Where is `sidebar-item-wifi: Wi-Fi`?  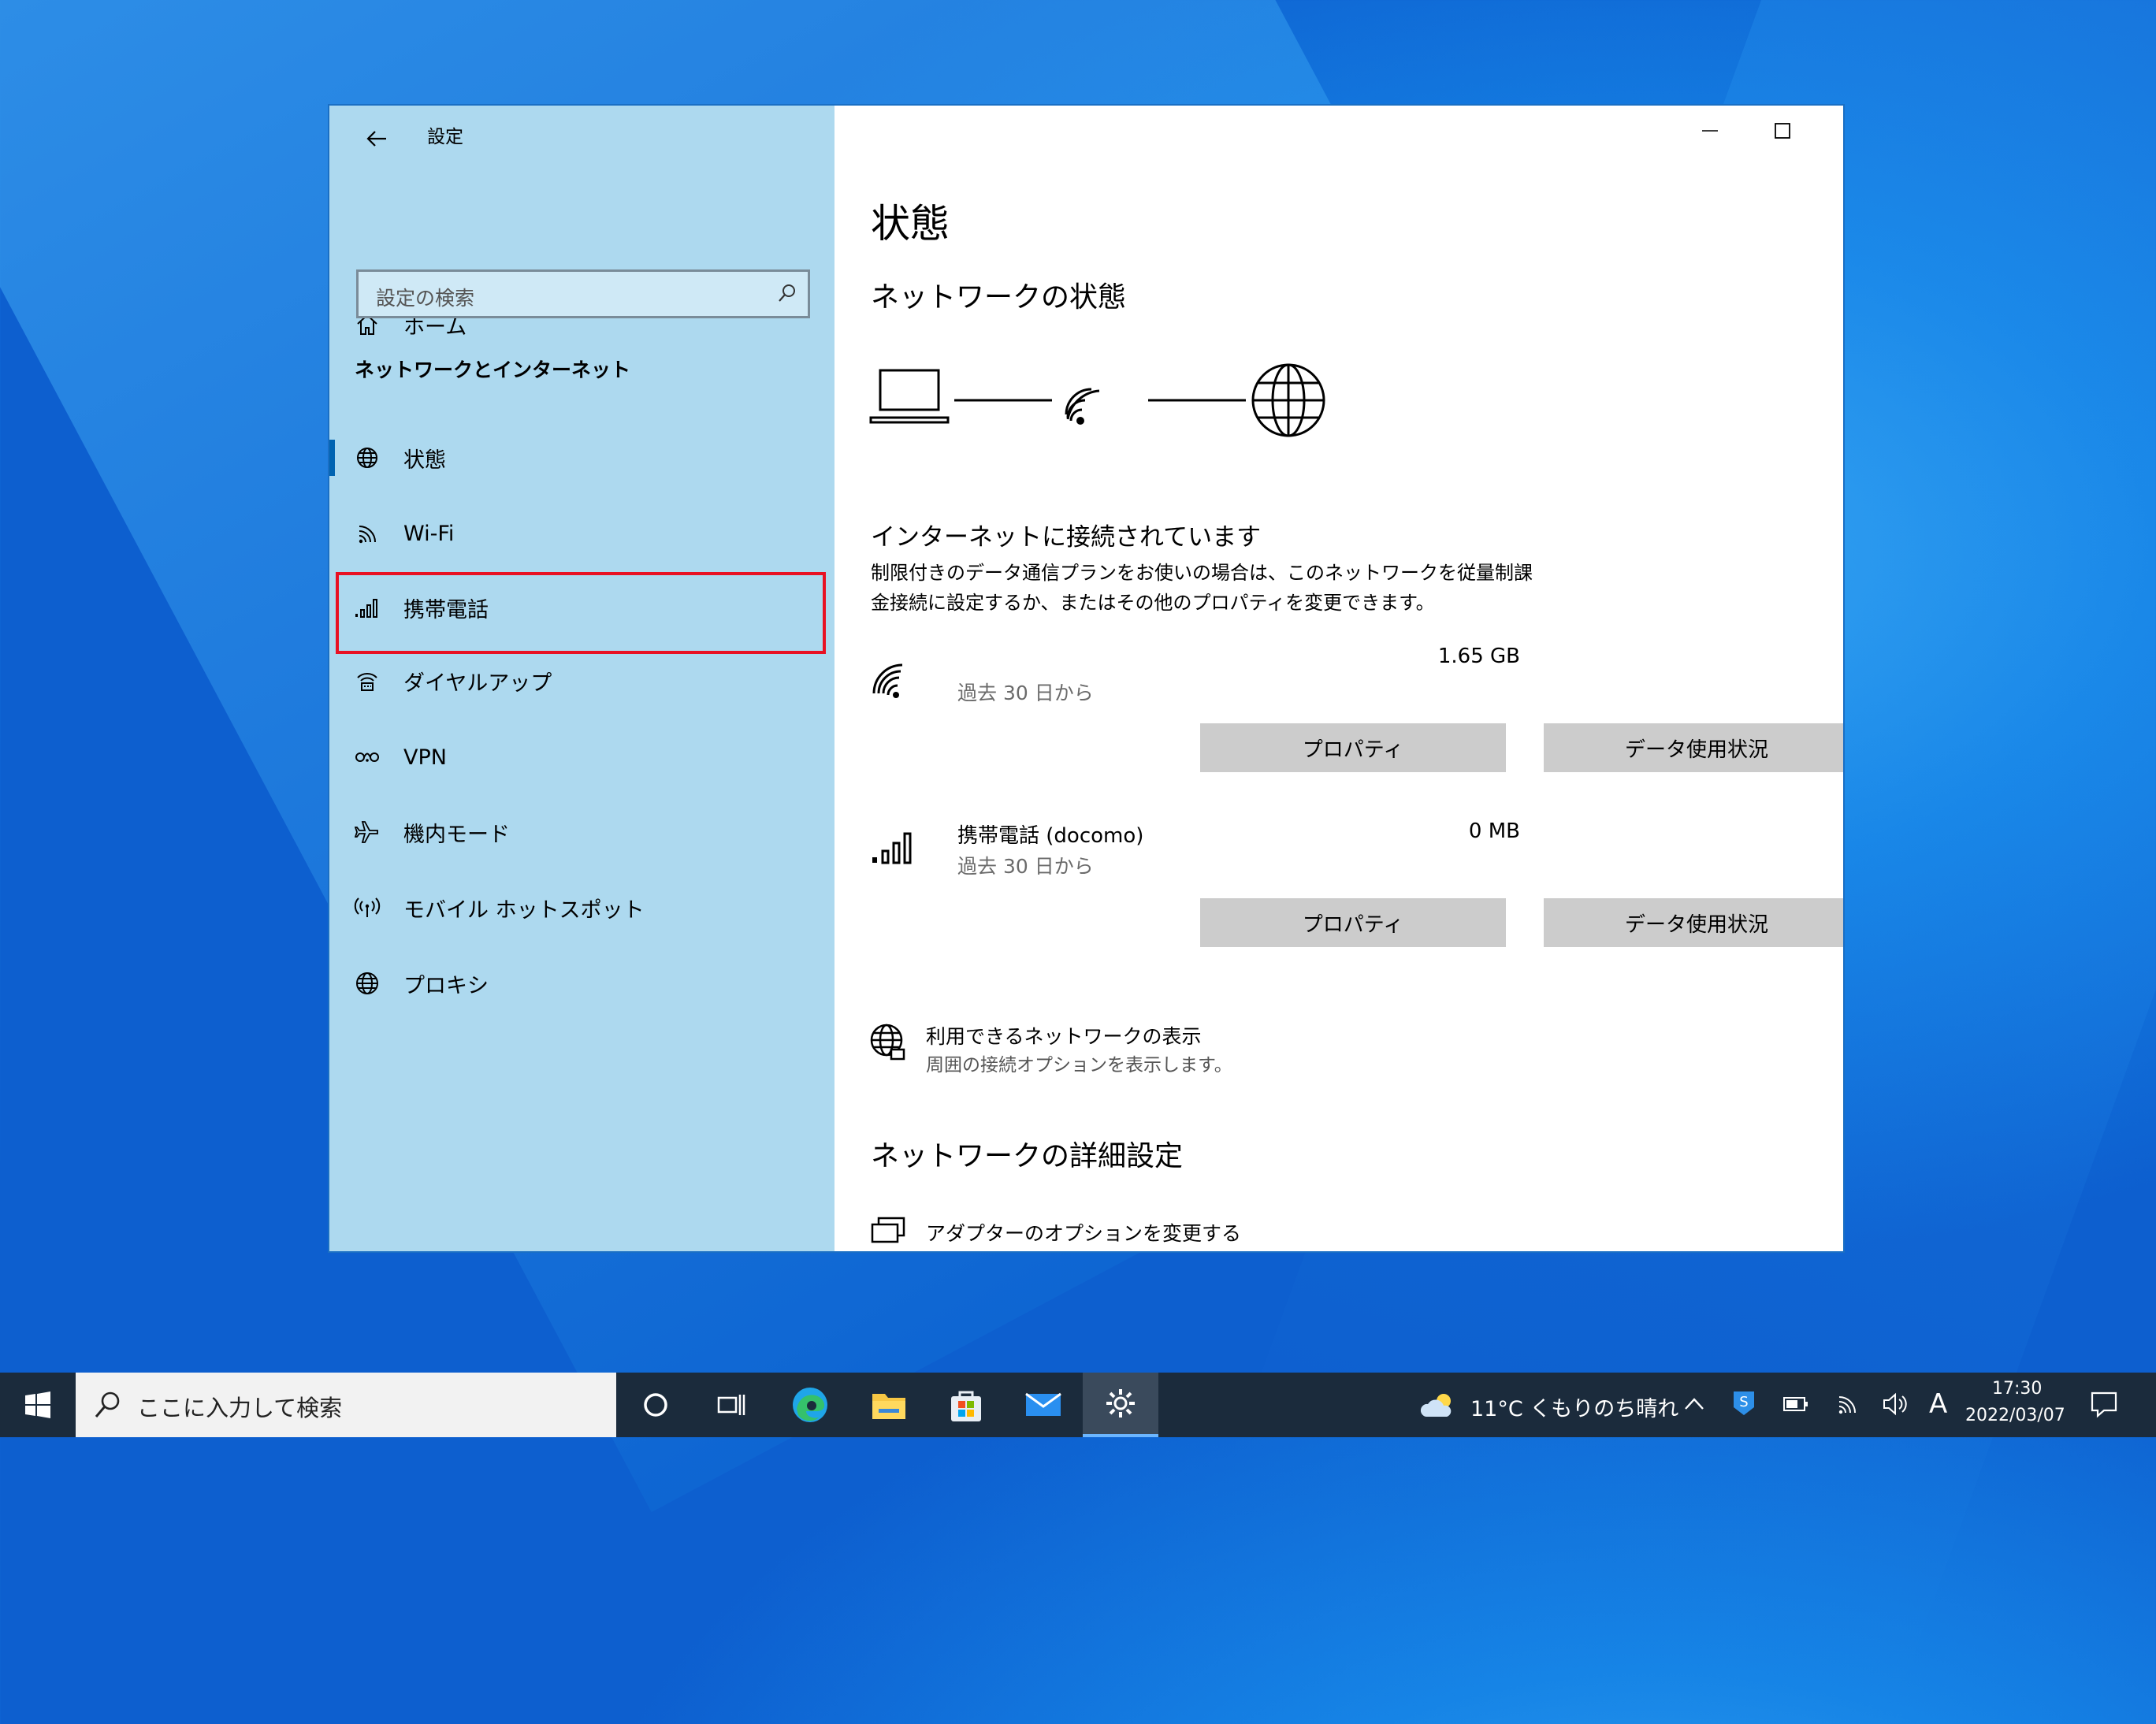
sidebar-item-wifi: Wi-Fi is located at coordinates (582, 533).